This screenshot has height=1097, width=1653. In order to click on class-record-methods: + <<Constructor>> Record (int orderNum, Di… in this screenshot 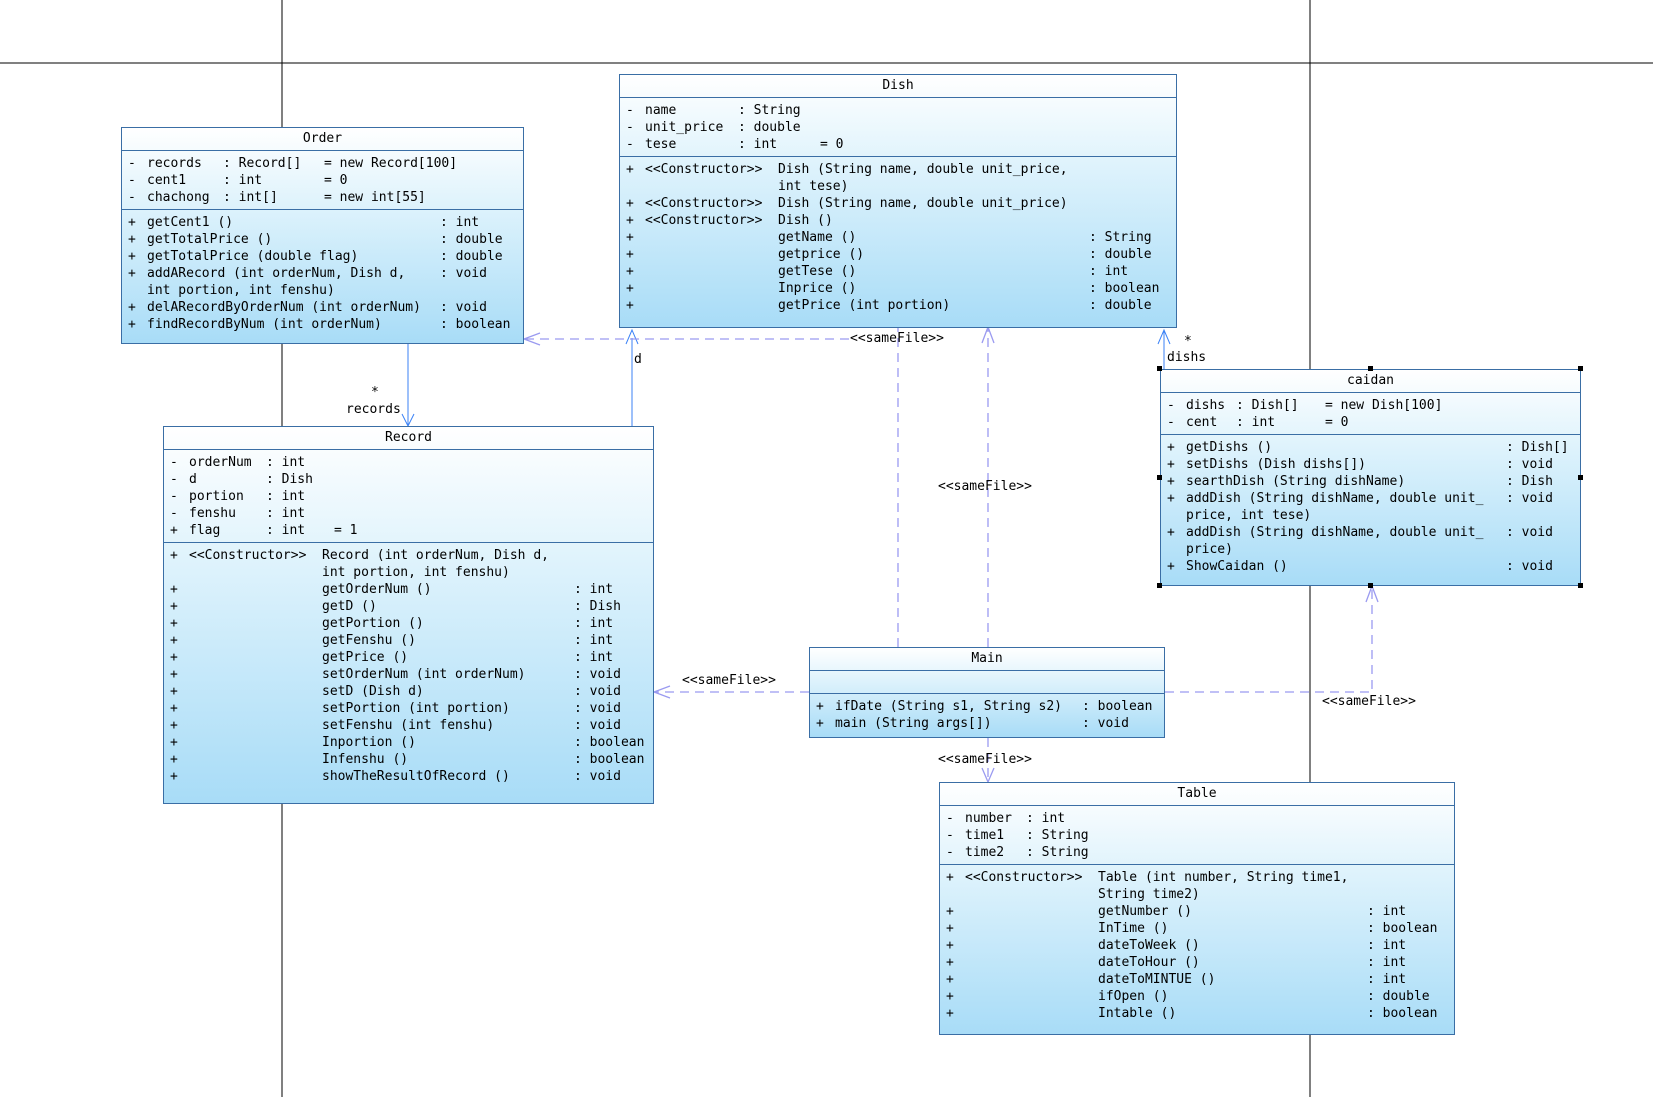, I will do `click(408, 665)`.